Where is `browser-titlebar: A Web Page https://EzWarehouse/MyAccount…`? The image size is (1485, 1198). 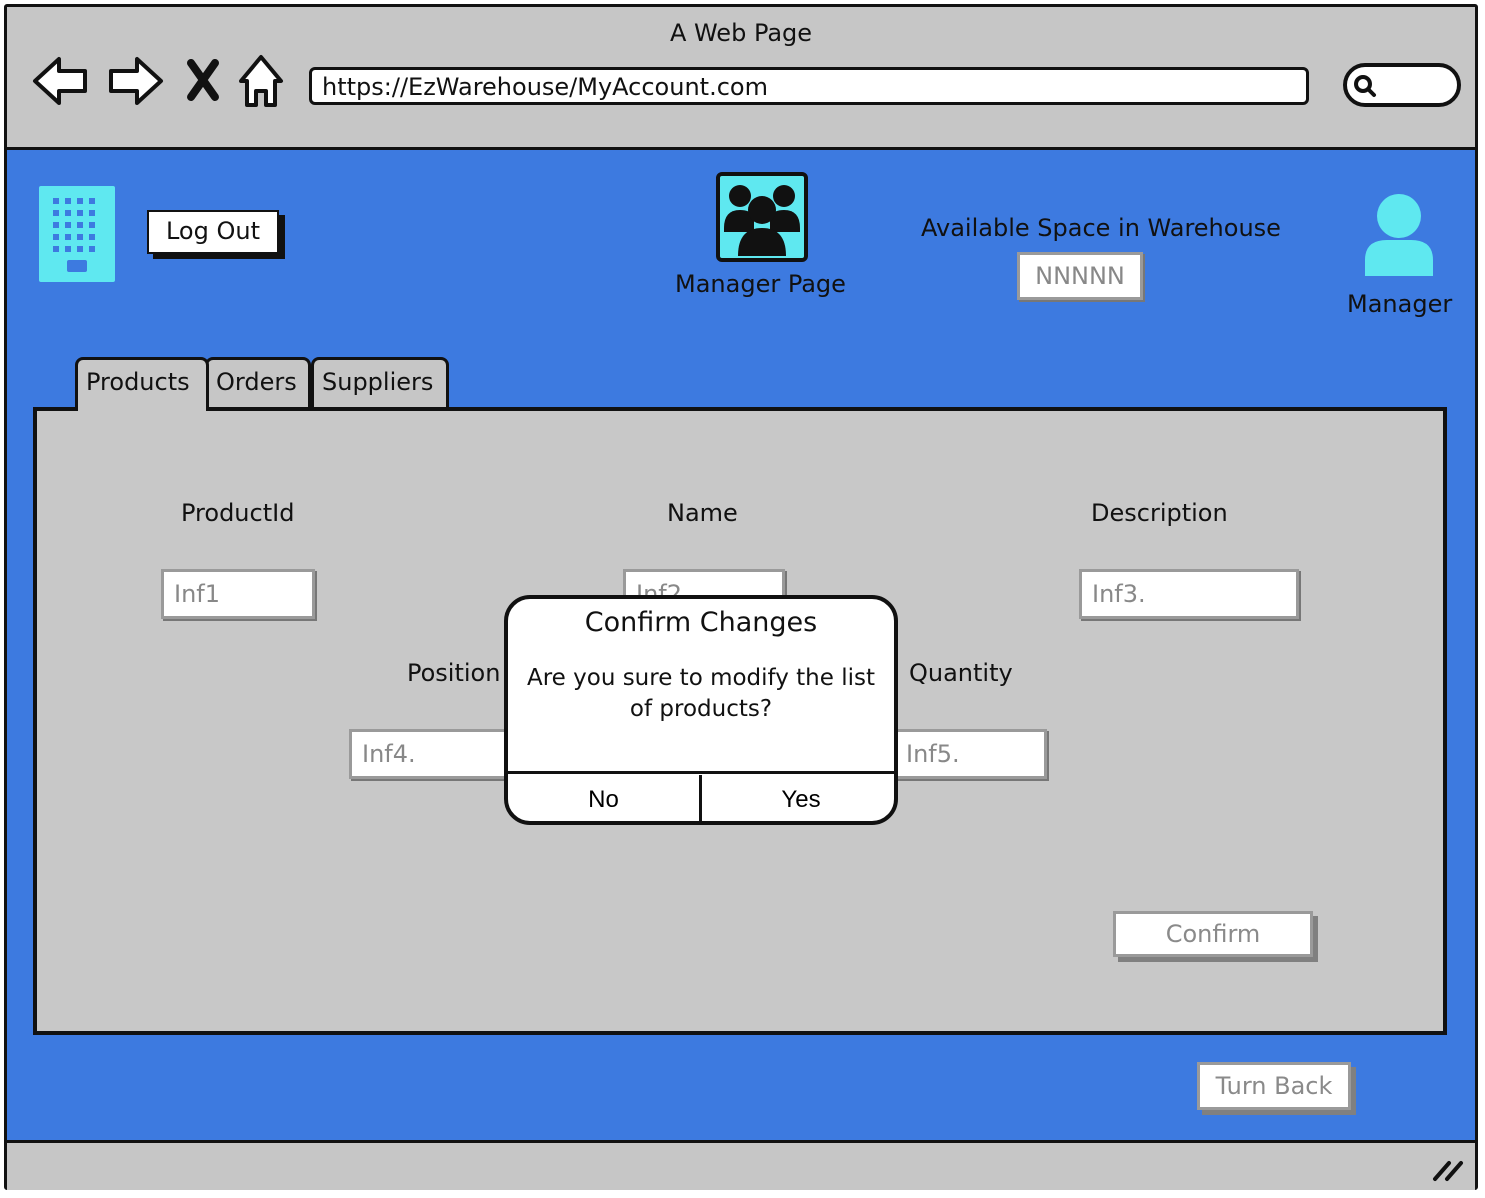
browser-titlebar: A Web Page https://EzWarehouse/MyAccount… is located at coordinates (741, 78).